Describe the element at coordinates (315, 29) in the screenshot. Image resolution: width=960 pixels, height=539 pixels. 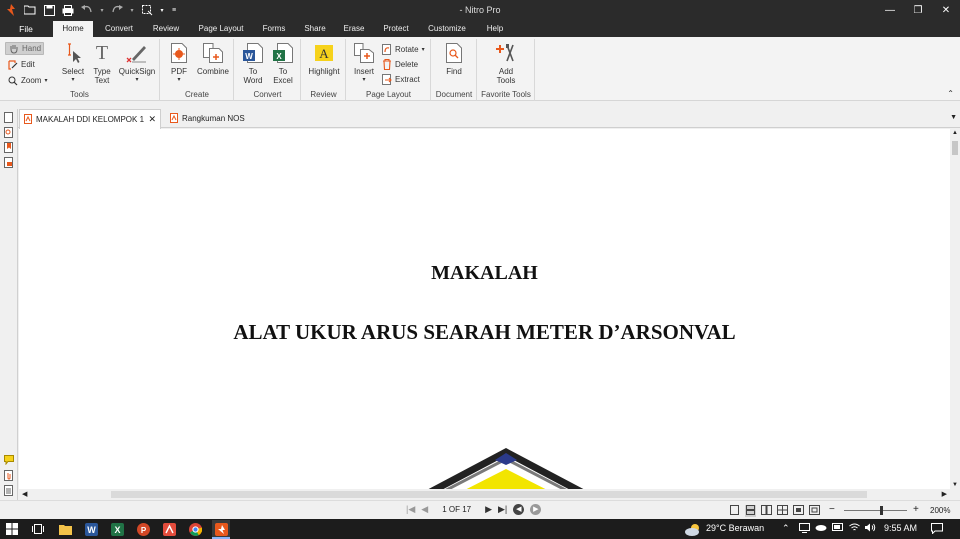
I see `tab-share: Share` at that location.